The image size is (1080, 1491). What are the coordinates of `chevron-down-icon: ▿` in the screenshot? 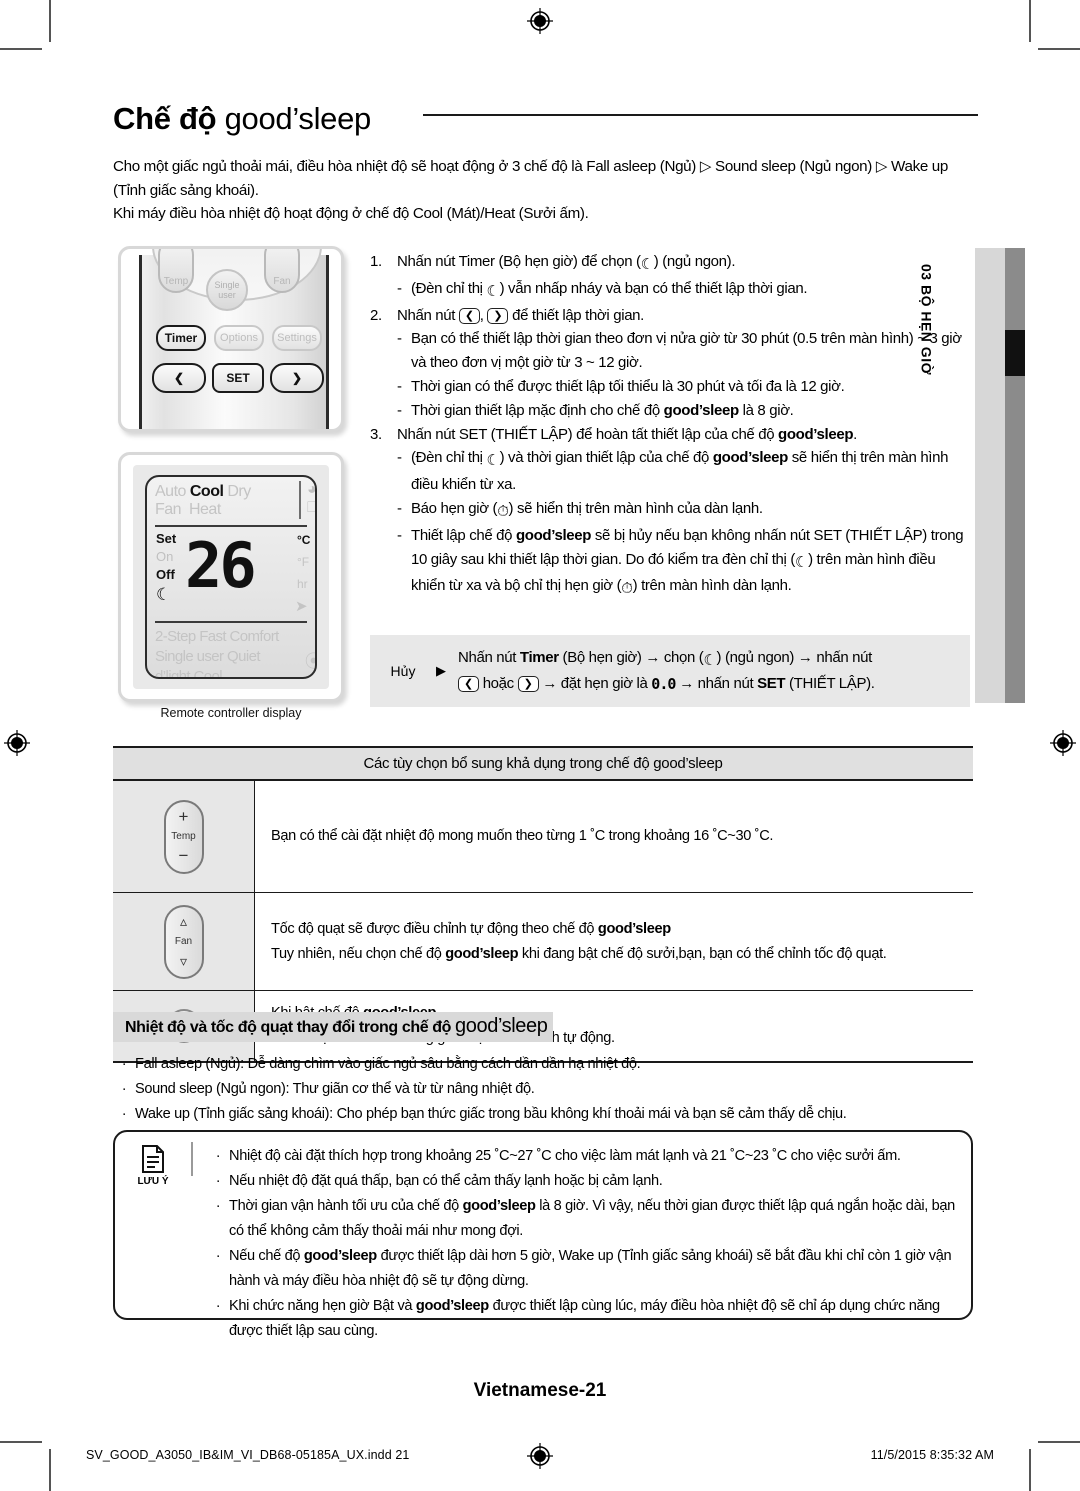 It's located at (183, 960).